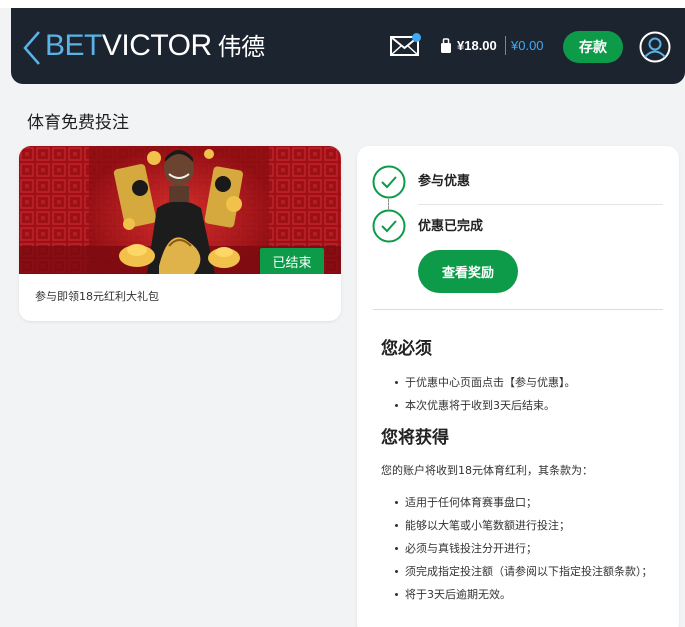  Describe the element at coordinates (527, 594) in the screenshot. I see `list-item: 将于3天后逾期无效。` at that location.